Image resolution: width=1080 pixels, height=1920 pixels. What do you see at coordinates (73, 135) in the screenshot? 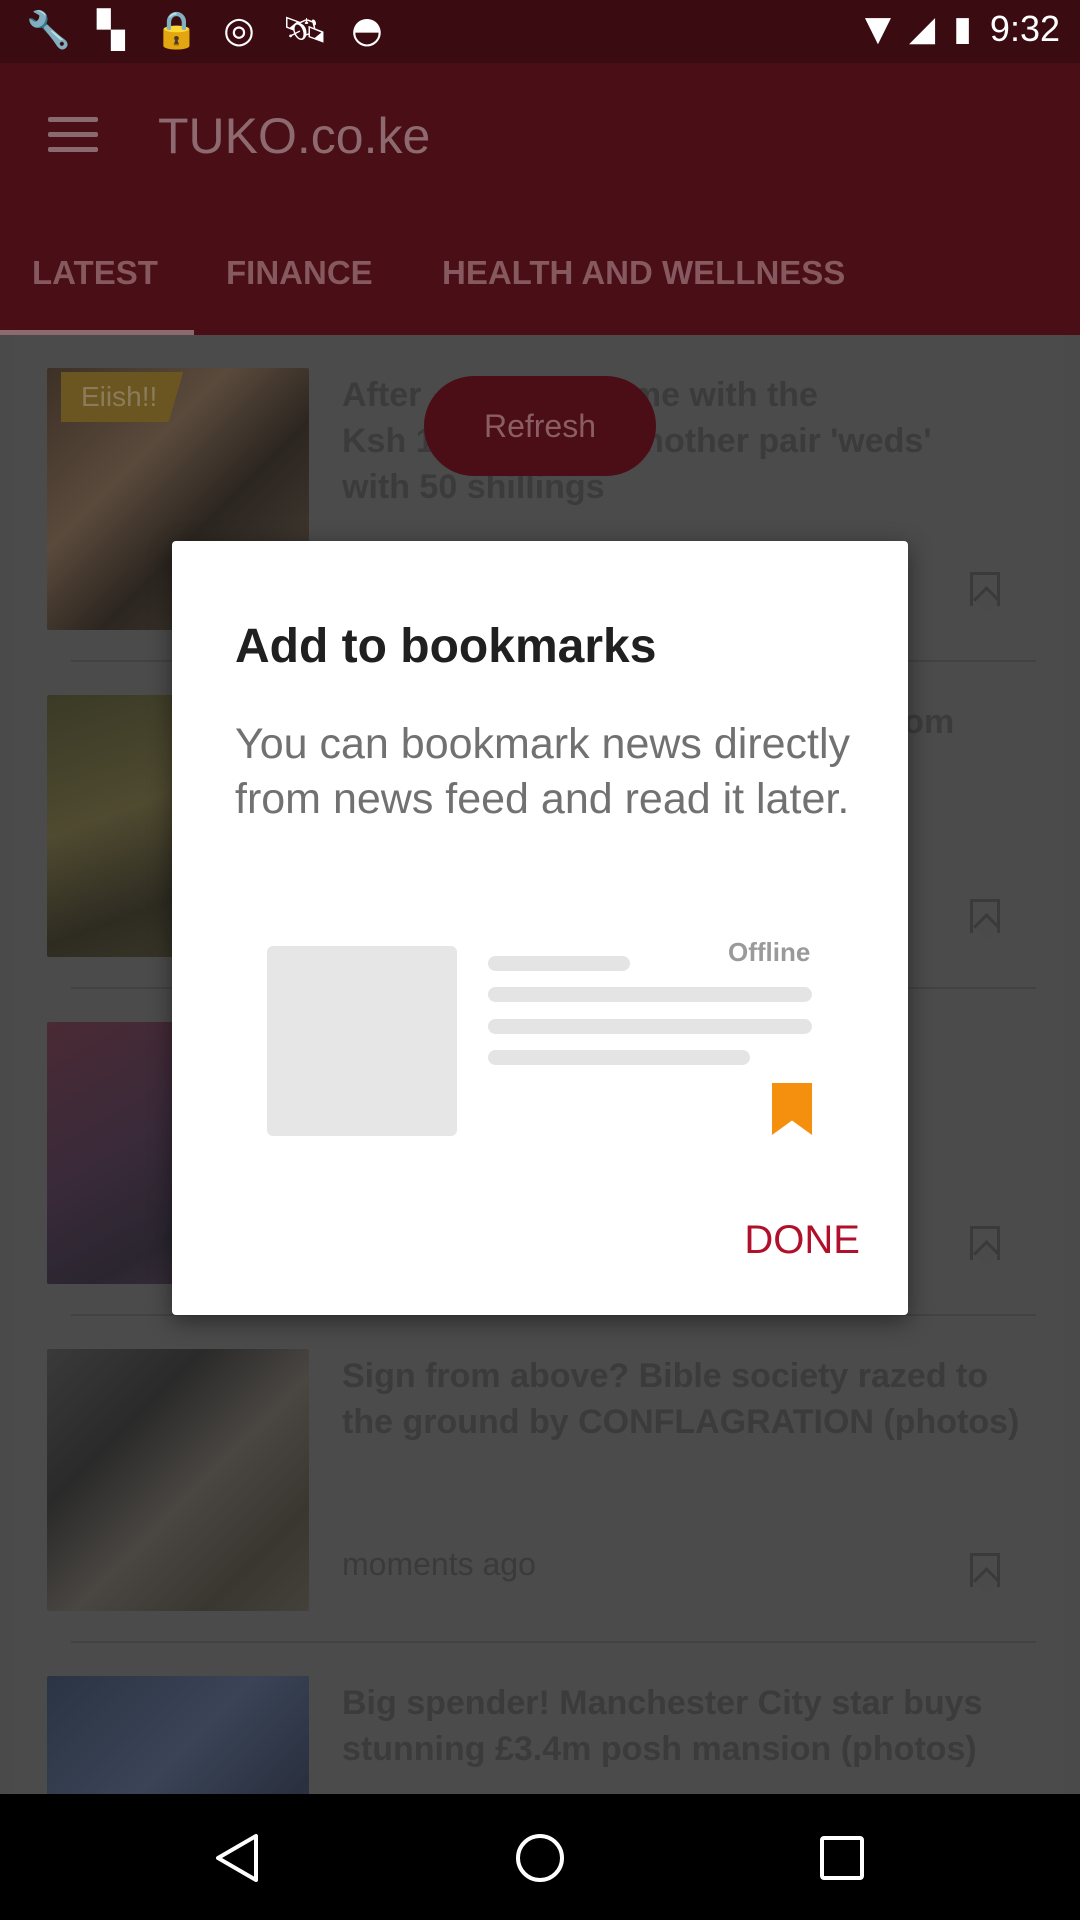
I see `hamburger-menu-icon` at bounding box center [73, 135].